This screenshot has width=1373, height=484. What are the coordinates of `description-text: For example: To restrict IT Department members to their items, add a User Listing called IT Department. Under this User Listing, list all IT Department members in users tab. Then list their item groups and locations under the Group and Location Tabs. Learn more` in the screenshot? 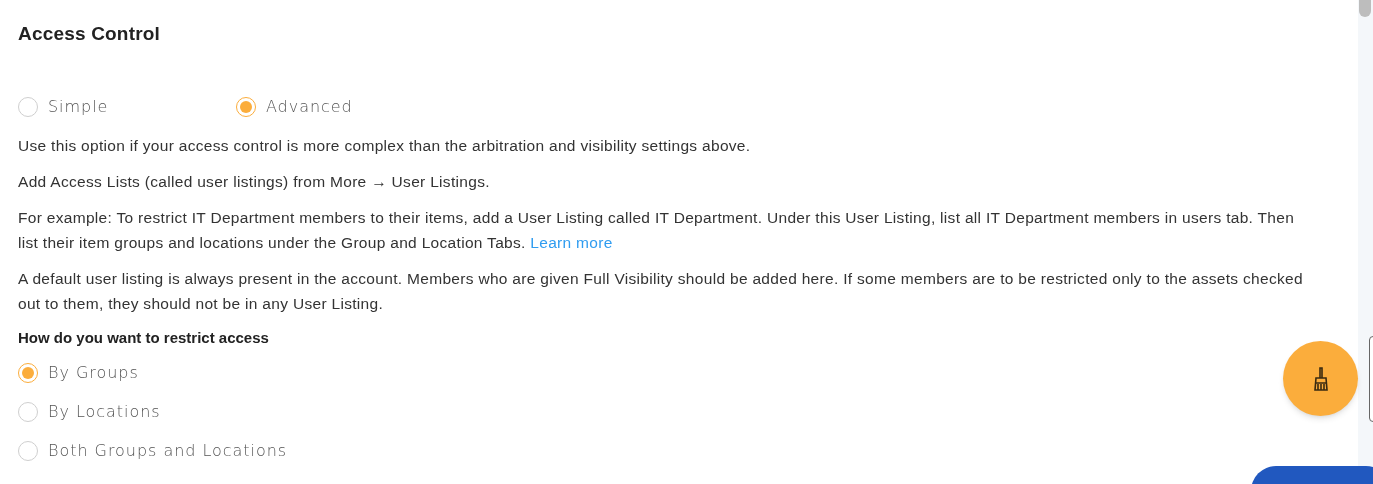 It's located at (657, 230).